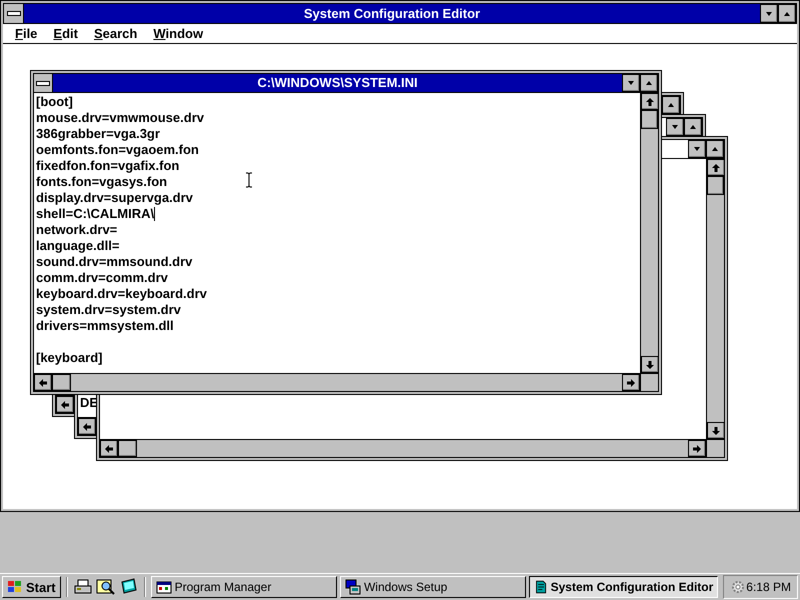 The width and height of the screenshot is (800, 600). Describe the element at coordinates (116, 33) in the screenshot. I see `menu-item: Search` at that location.